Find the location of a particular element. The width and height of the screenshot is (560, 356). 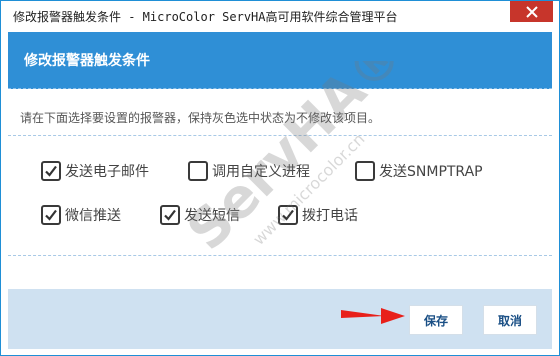

option-custom-process: 调用自定义进程 is located at coordinates (249, 171).